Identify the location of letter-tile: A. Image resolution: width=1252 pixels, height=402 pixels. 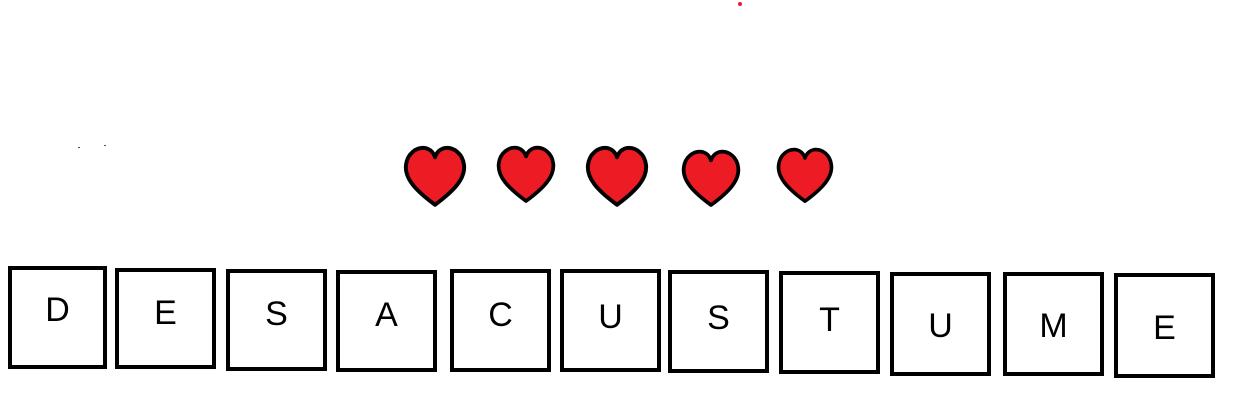
(386, 321).